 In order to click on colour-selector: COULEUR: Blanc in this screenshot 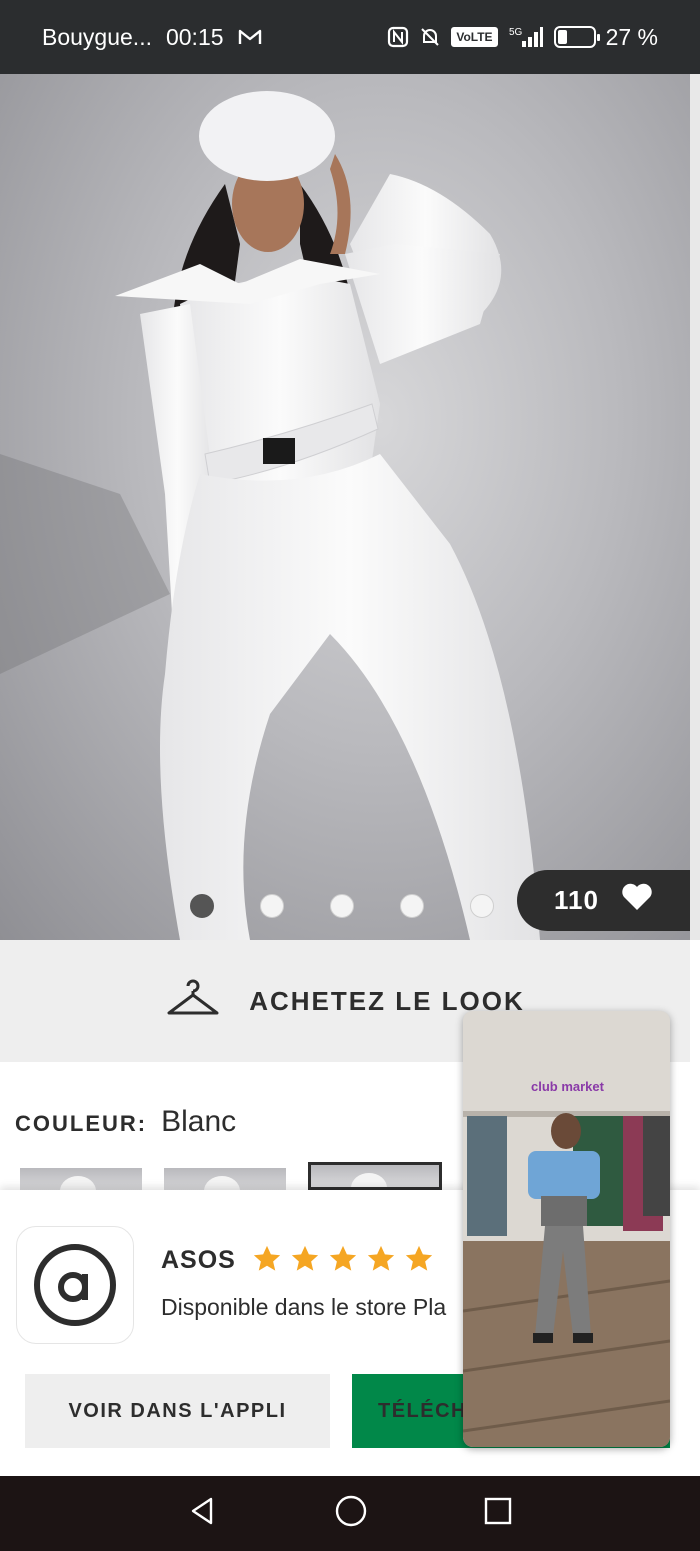, I will do `click(125, 1122)`.